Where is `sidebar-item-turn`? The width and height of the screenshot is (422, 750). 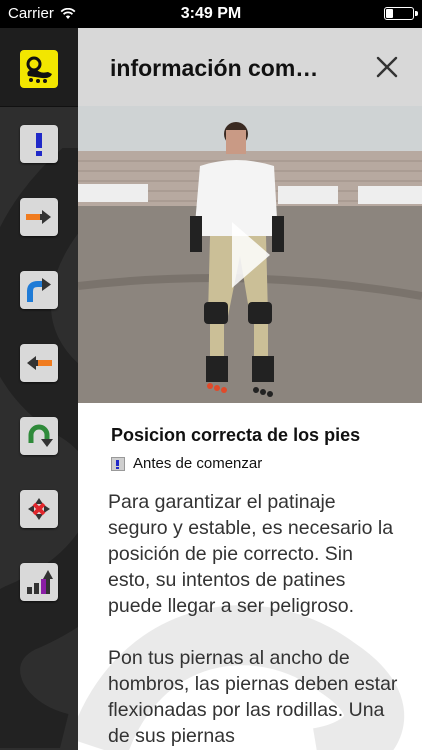
sidebar-item-turn is located at coordinates (39, 290).